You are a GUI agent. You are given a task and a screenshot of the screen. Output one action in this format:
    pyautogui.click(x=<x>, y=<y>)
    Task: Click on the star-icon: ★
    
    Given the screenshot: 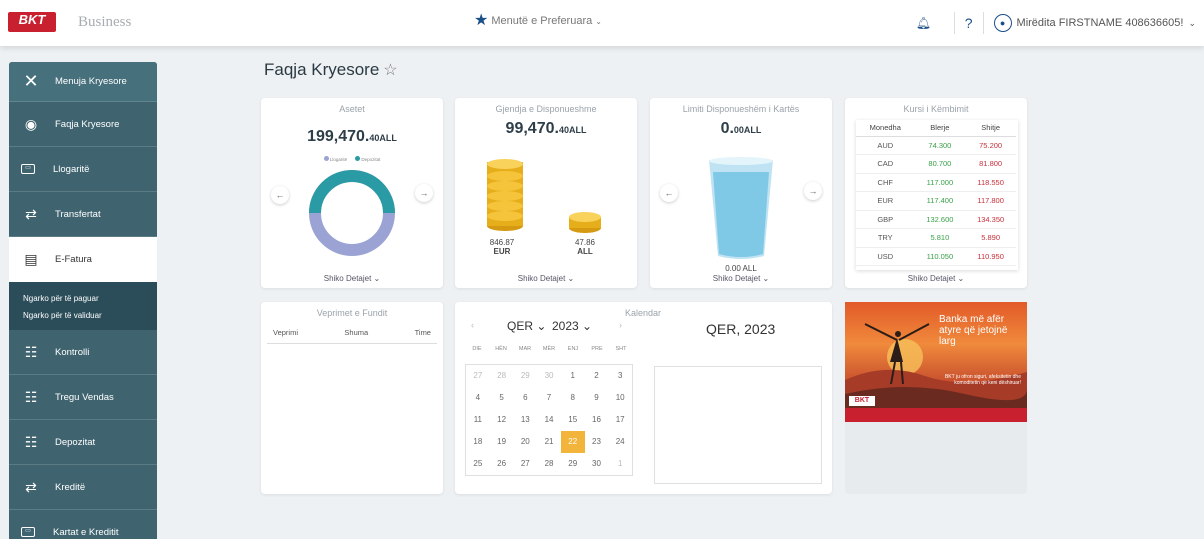 What is the action you would take?
    pyautogui.click(x=481, y=20)
    